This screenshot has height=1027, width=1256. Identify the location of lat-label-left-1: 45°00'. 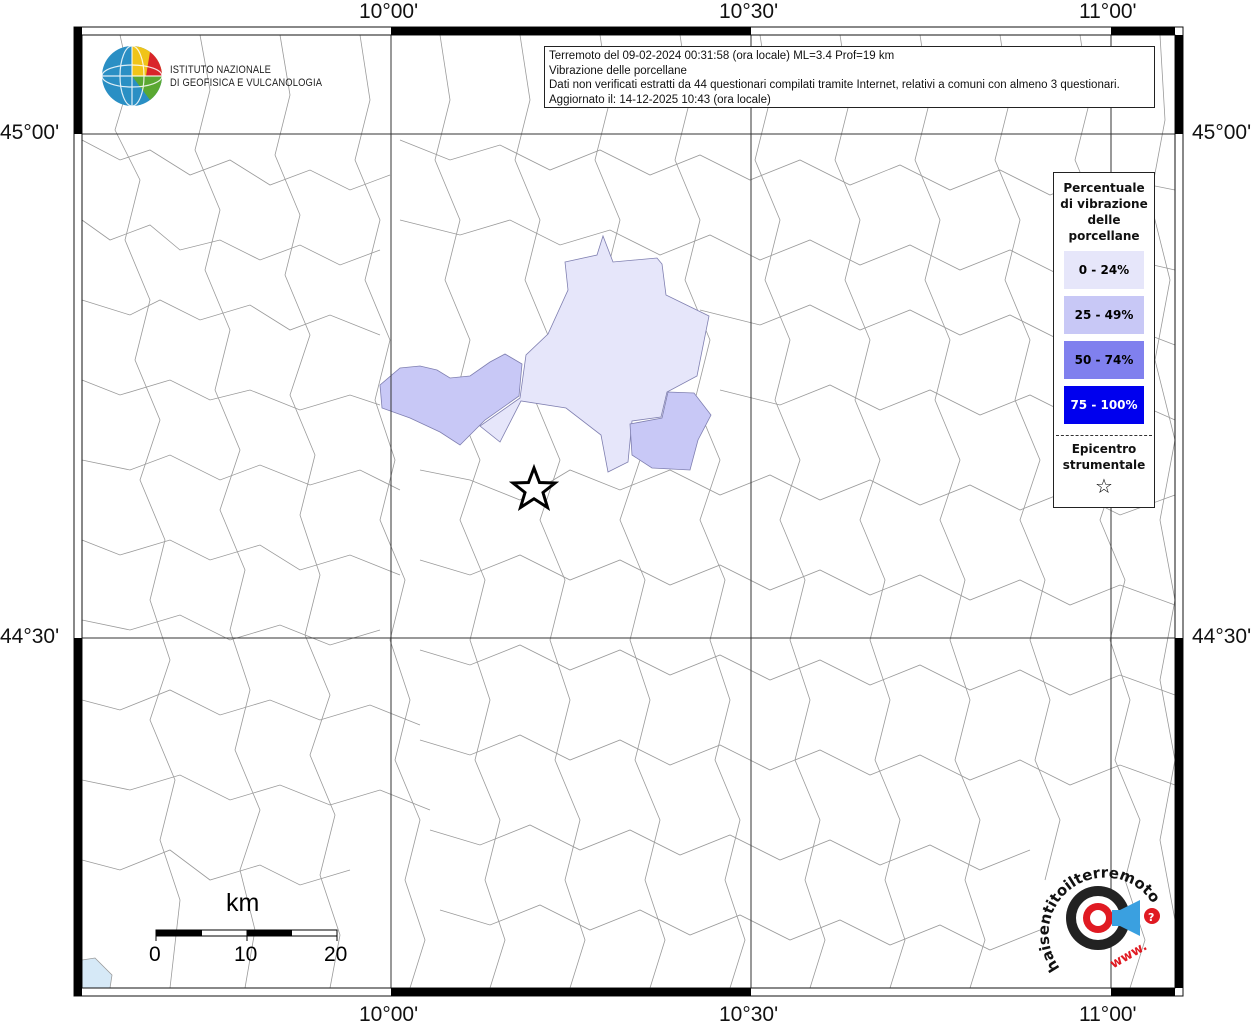
(30, 132).